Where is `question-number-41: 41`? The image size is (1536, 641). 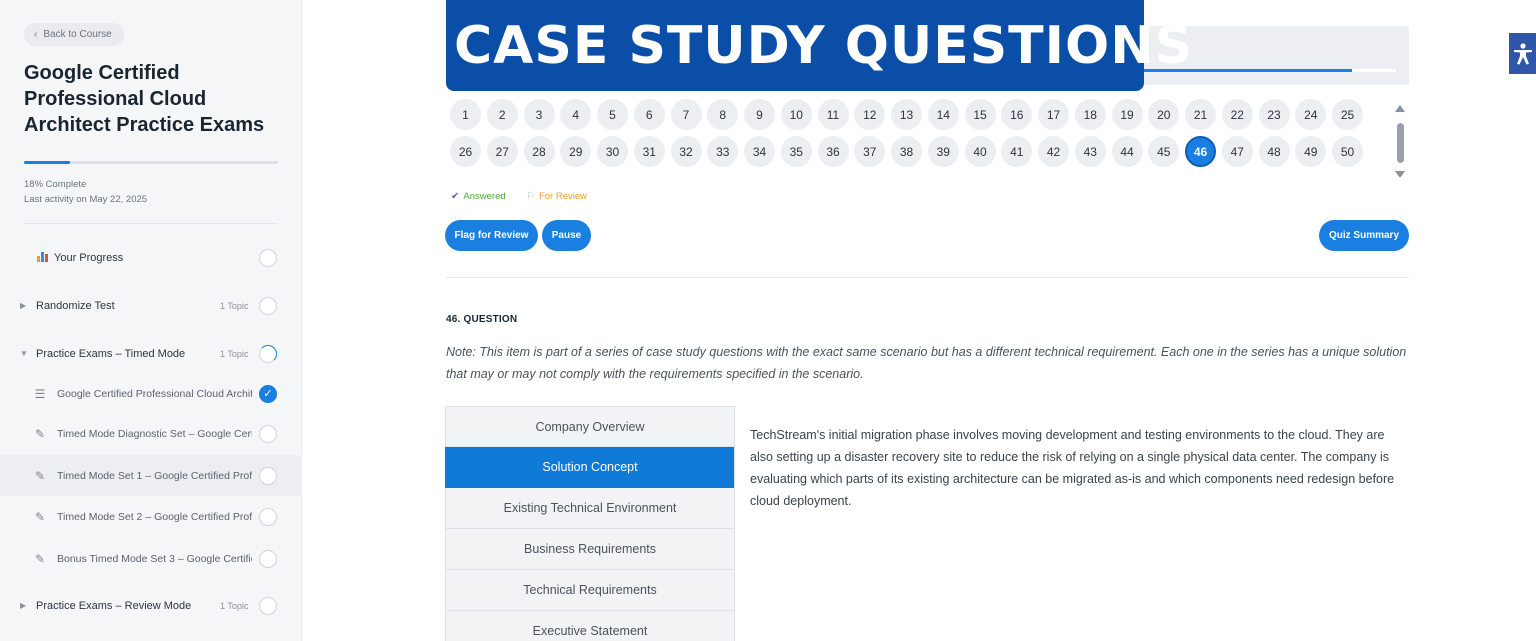
question-number-41: 41 is located at coordinates (1017, 151).